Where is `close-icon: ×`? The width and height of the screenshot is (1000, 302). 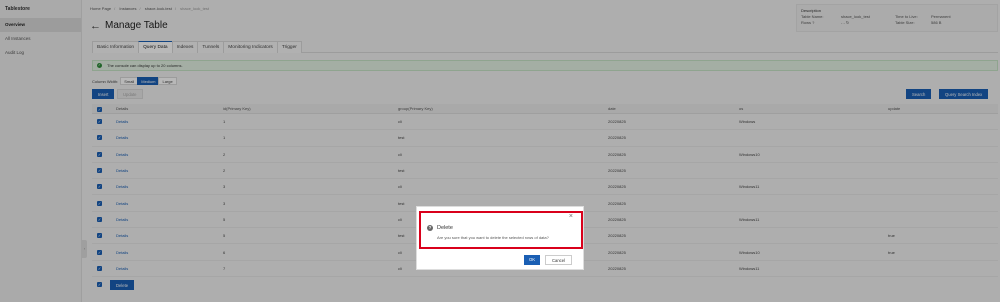 close-icon: × is located at coordinates (571, 217).